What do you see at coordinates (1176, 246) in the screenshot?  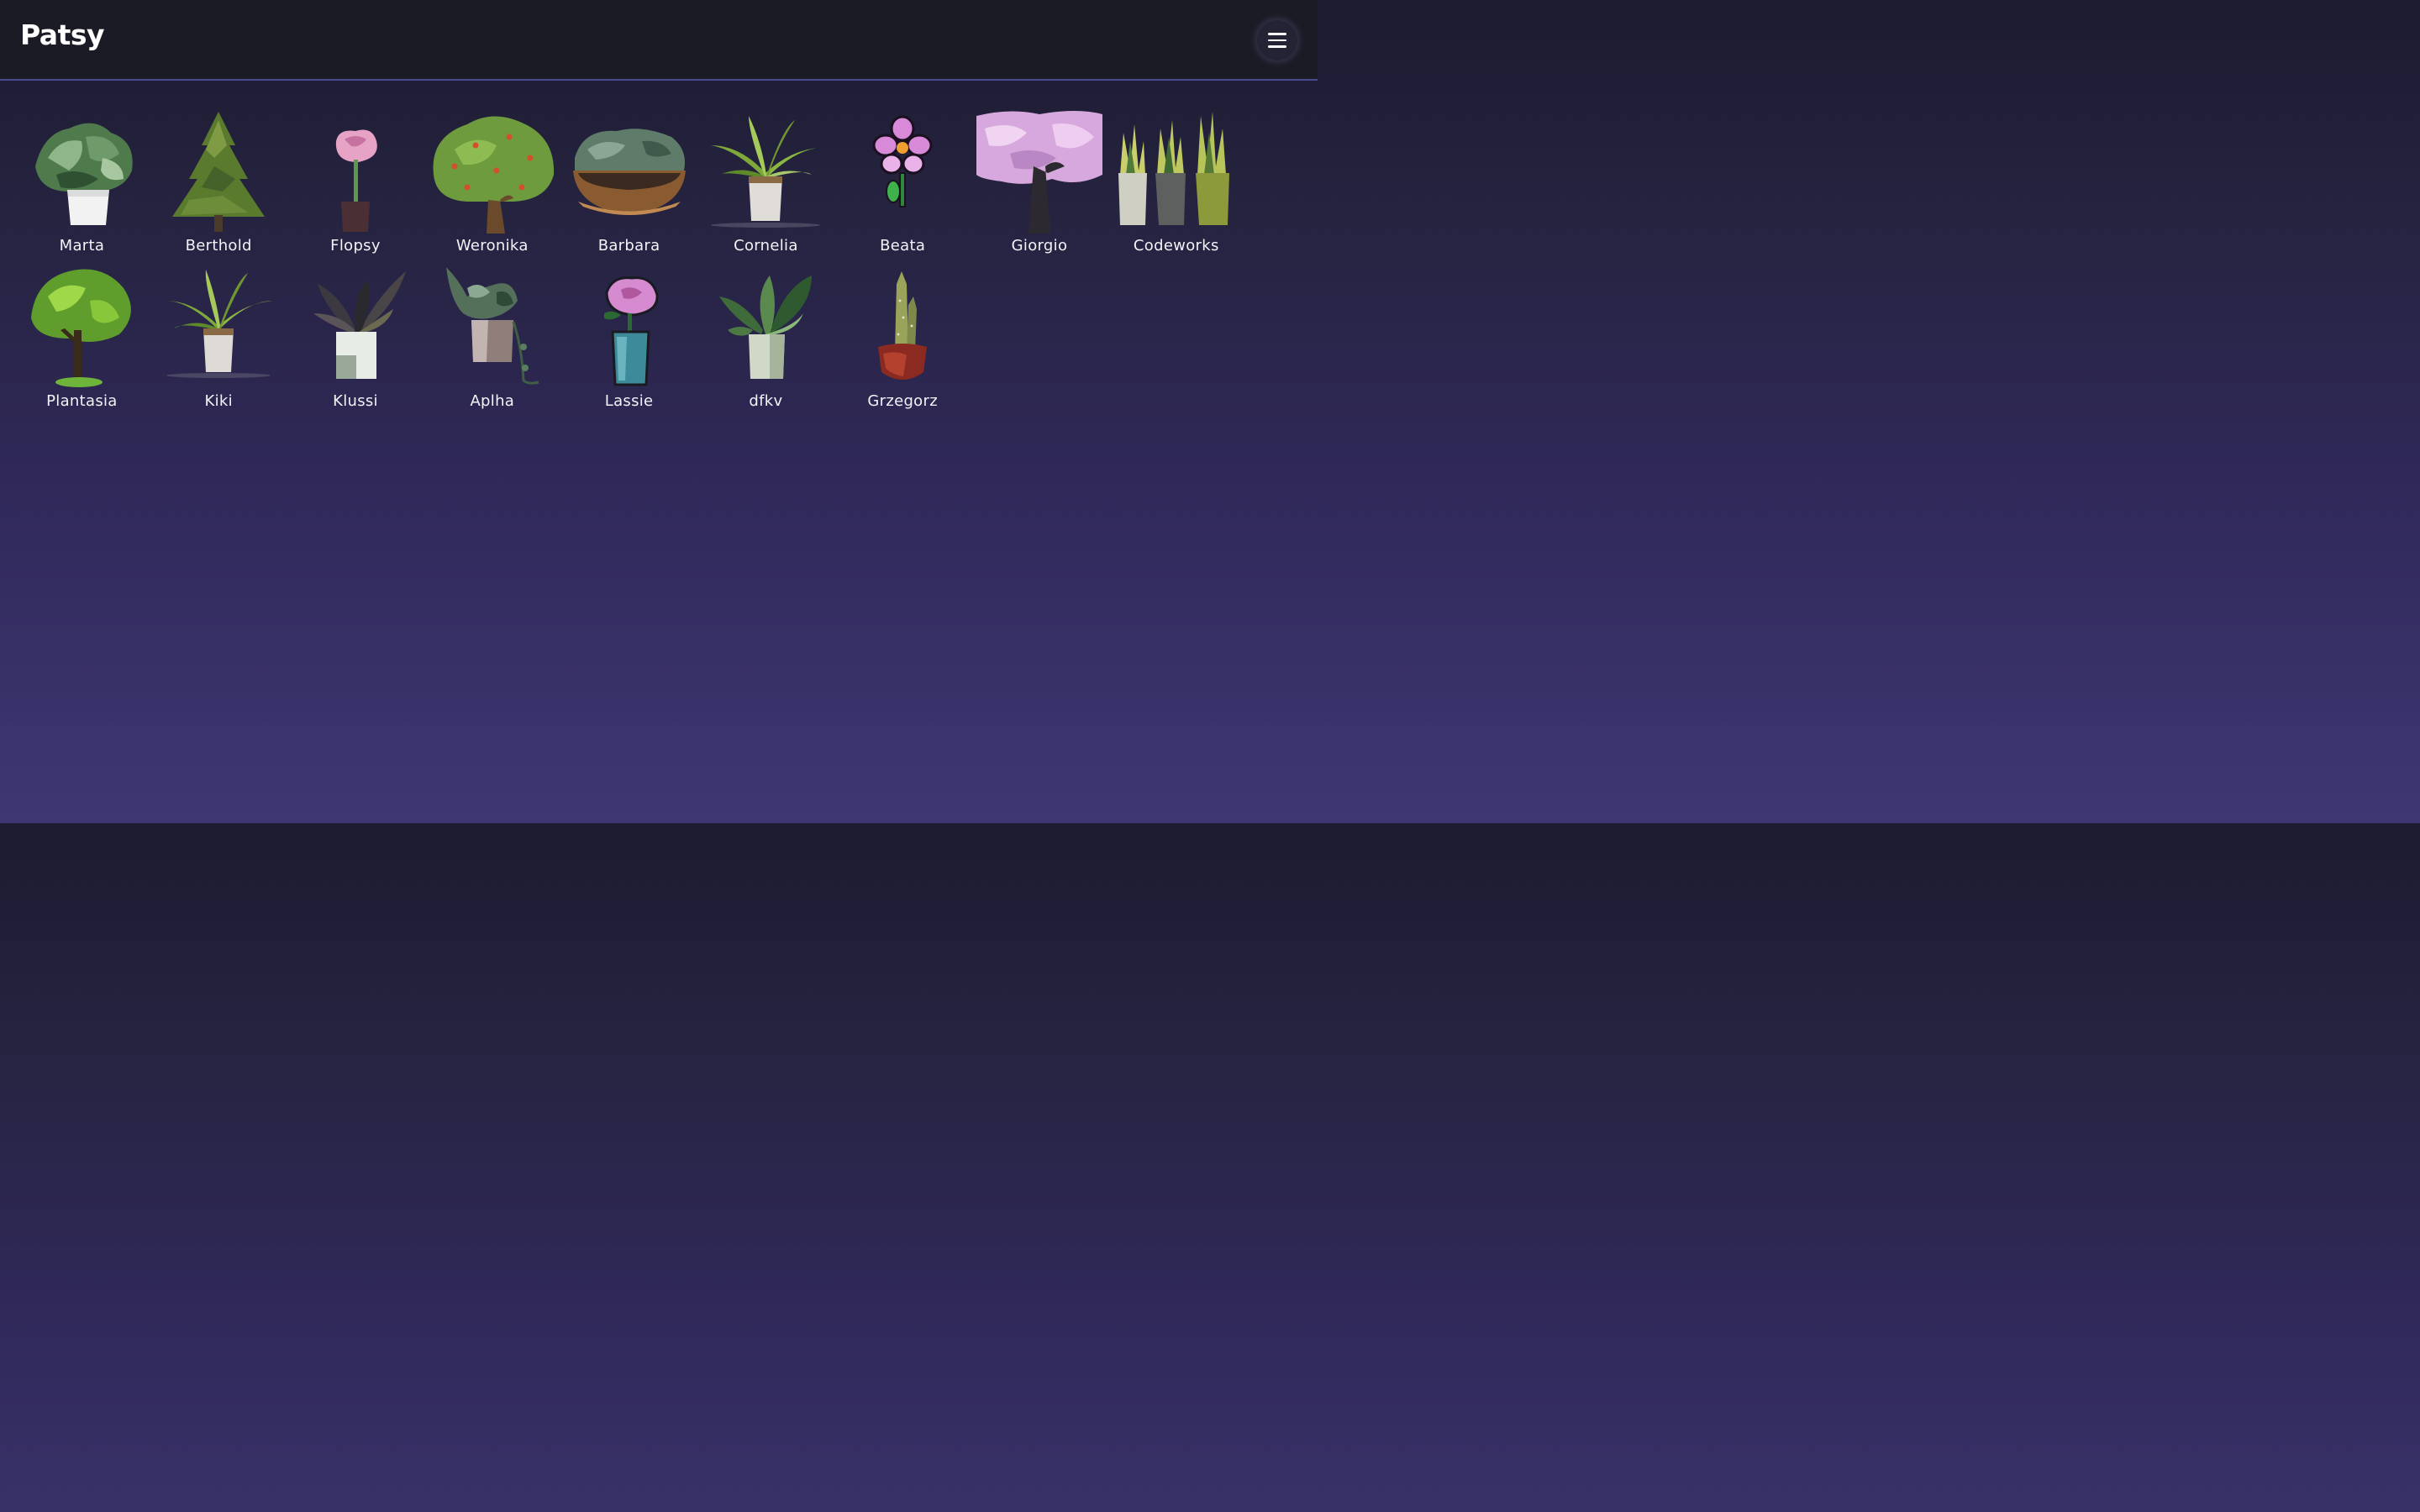 I see `plant-name: Codeworks` at bounding box center [1176, 246].